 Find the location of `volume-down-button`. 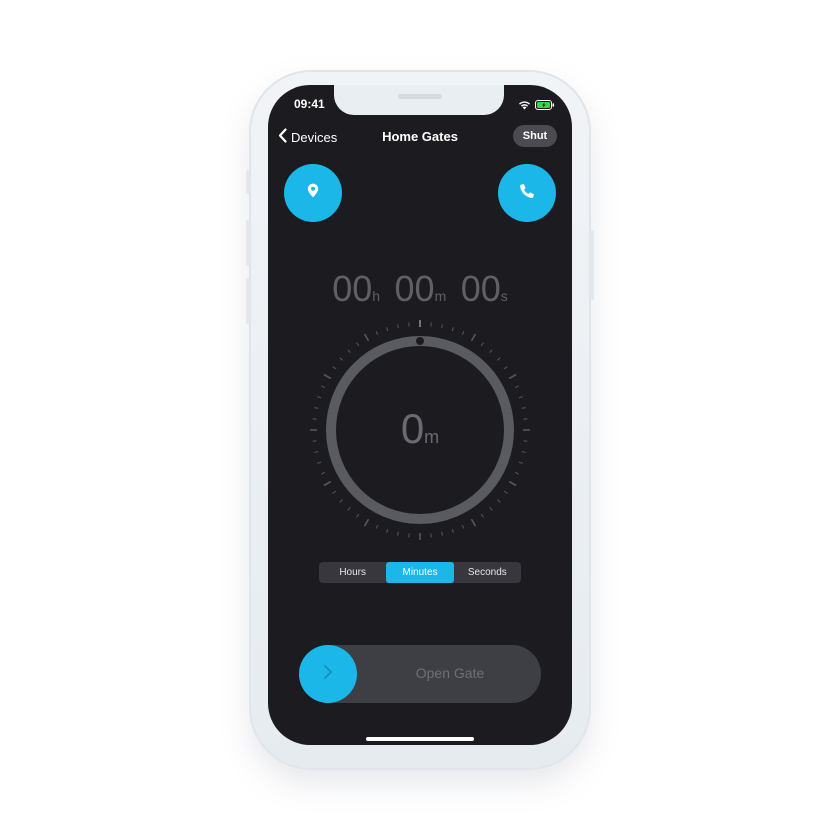

volume-down-button is located at coordinates (248, 301).